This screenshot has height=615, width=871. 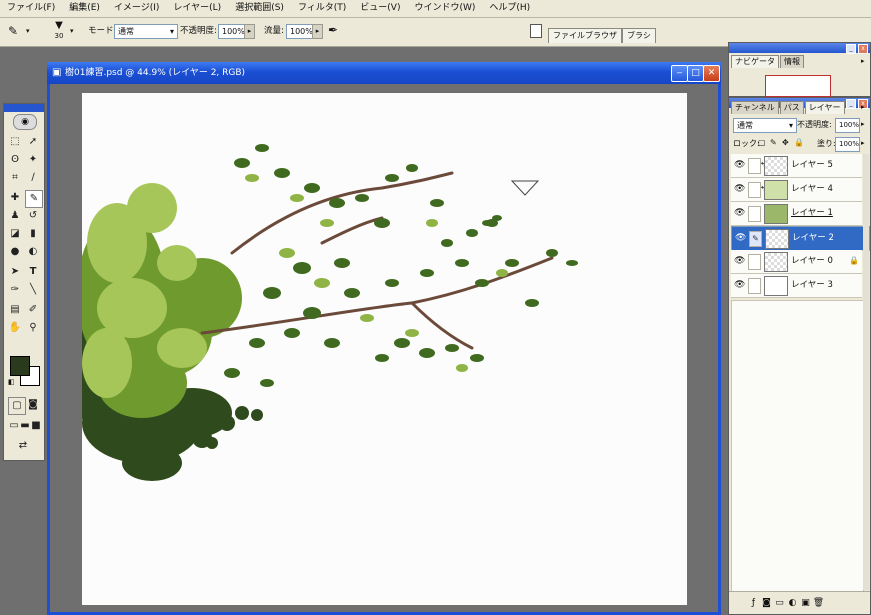 I want to click on healing-brush-tool-icon: ✚, so click(x=15, y=198).